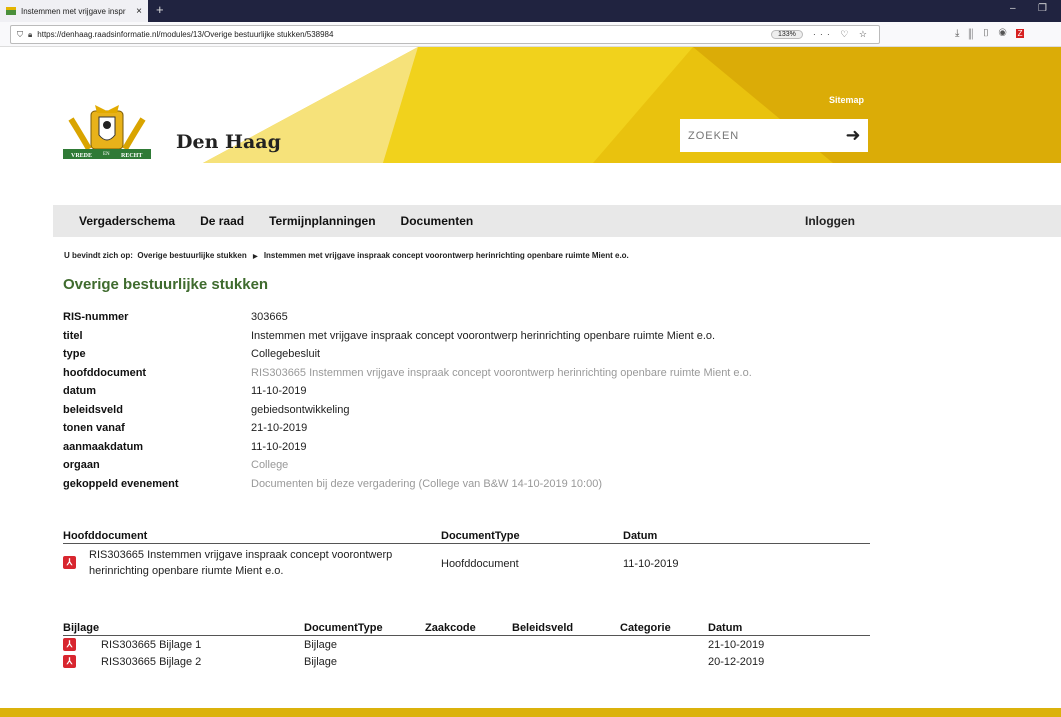 Image resolution: width=1061 pixels, height=717 pixels. I want to click on doc-type: Hoofddocument, so click(480, 564).